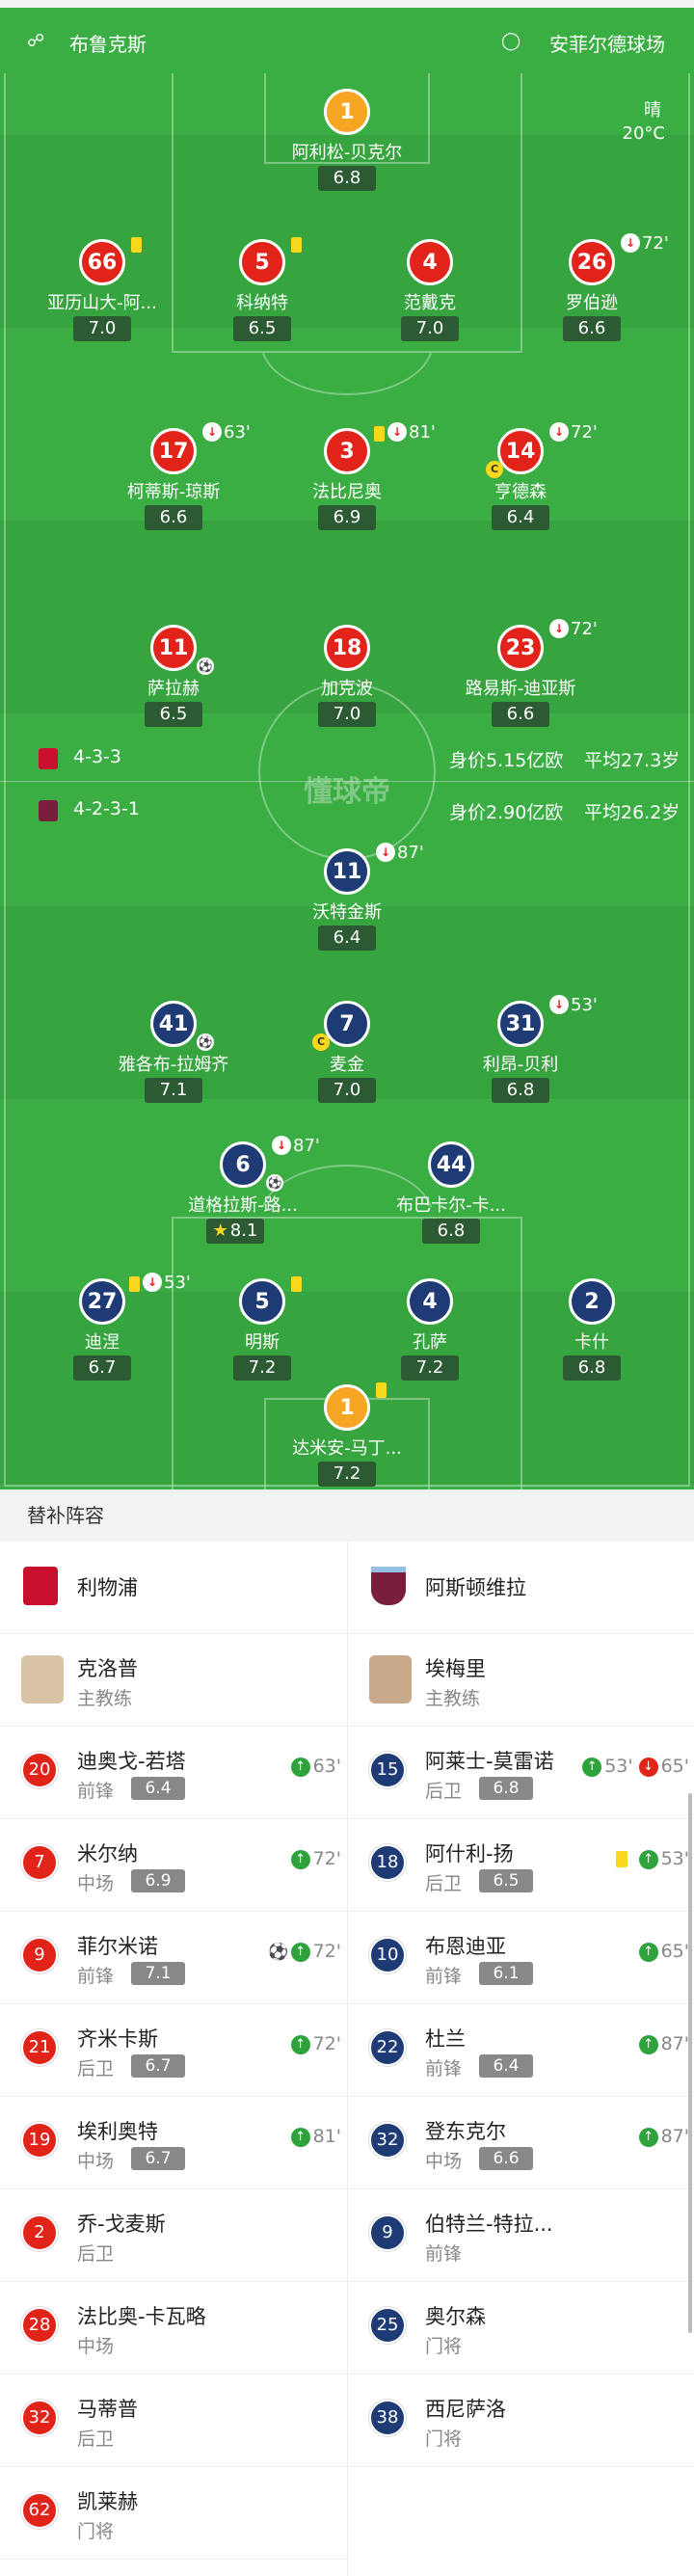  What do you see at coordinates (173, 1681) in the screenshot?
I see `home-coach-row: 克洛普 主教练` at bounding box center [173, 1681].